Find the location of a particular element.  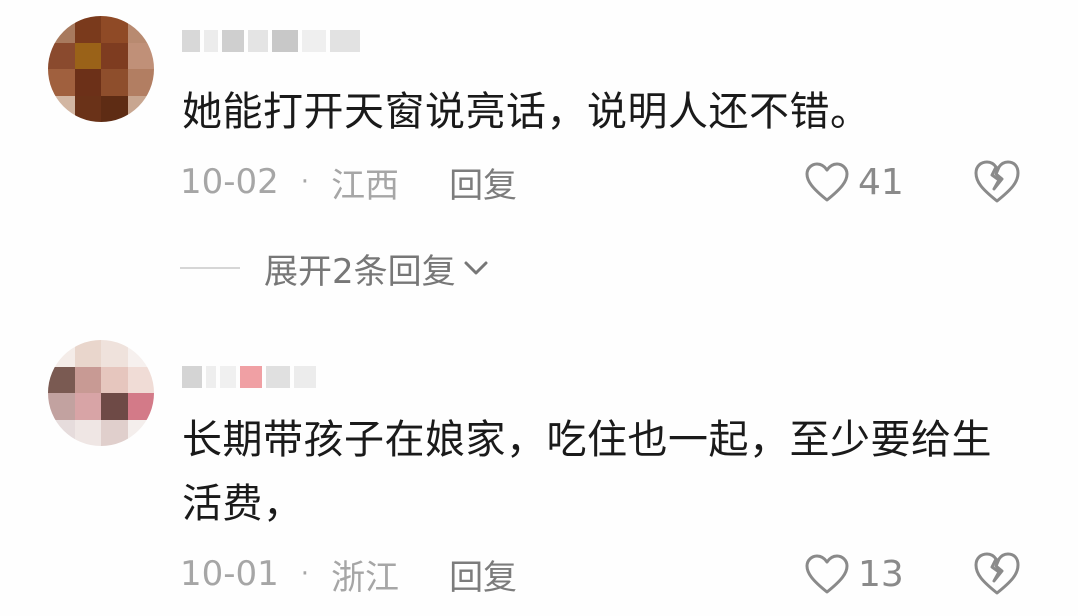

comment-date: 10-01 is located at coordinates (229, 574).